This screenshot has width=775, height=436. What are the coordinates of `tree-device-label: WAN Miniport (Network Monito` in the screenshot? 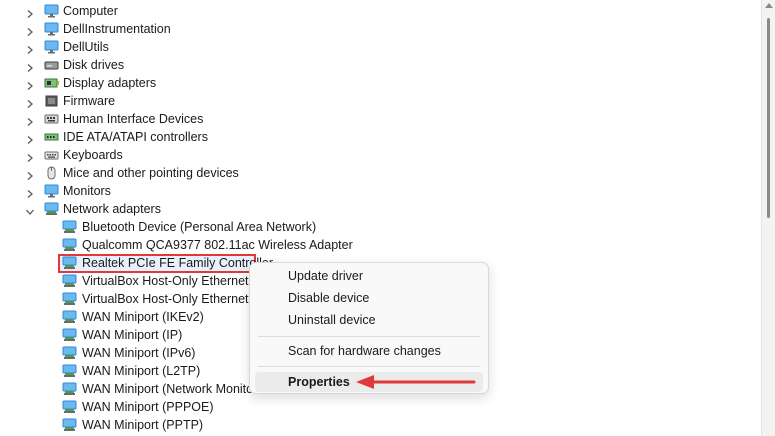 It's located at (168, 389).